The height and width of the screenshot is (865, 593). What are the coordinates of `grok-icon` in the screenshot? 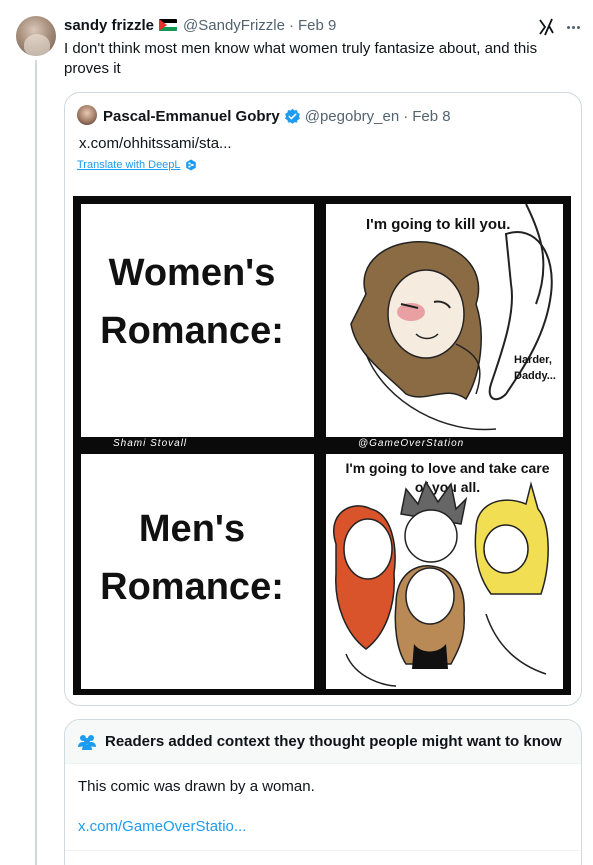 It's located at (546, 27).